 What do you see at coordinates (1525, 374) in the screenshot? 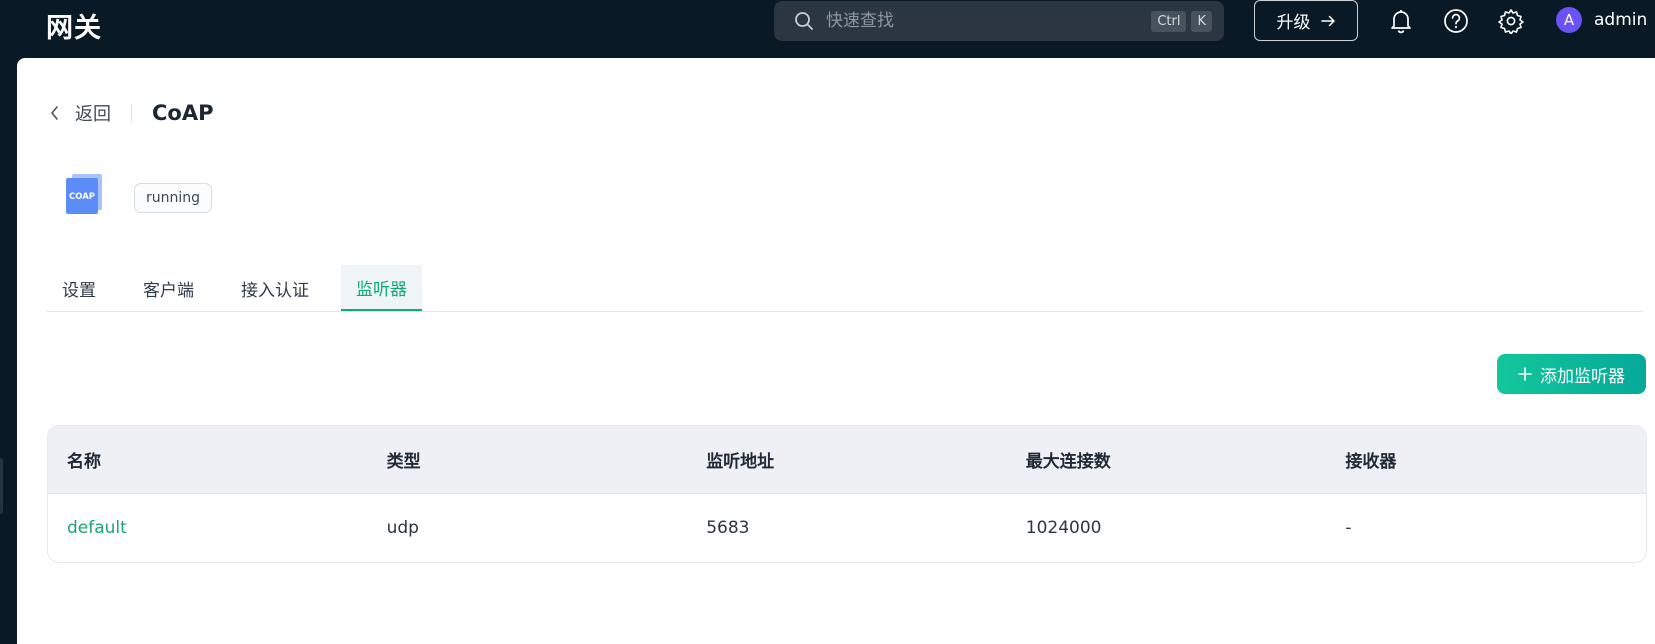
I see `plus-icon` at bounding box center [1525, 374].